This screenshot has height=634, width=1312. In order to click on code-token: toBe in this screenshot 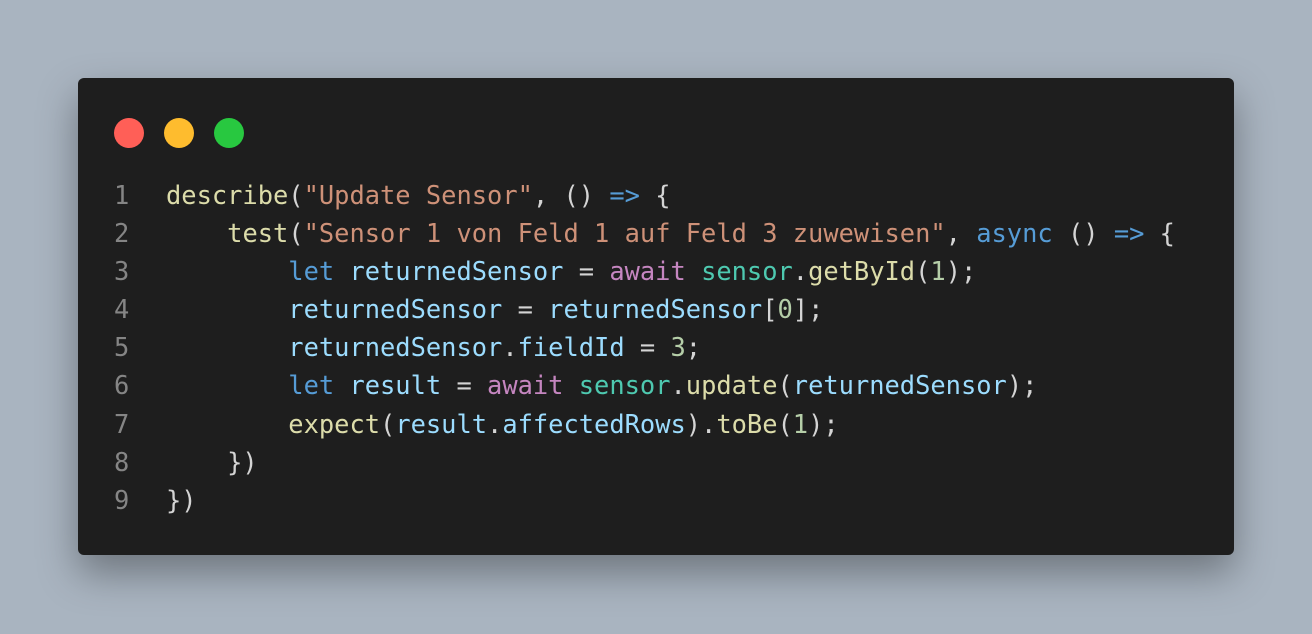, I will do `click(747, 423)`.